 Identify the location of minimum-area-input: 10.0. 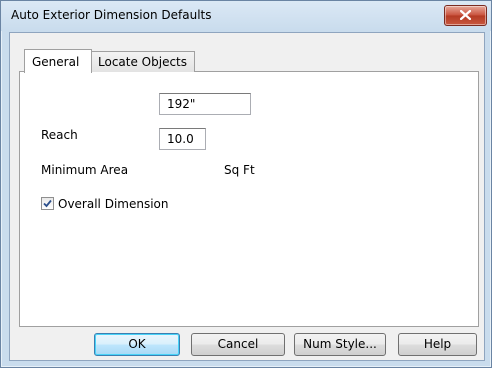
(182, 139).